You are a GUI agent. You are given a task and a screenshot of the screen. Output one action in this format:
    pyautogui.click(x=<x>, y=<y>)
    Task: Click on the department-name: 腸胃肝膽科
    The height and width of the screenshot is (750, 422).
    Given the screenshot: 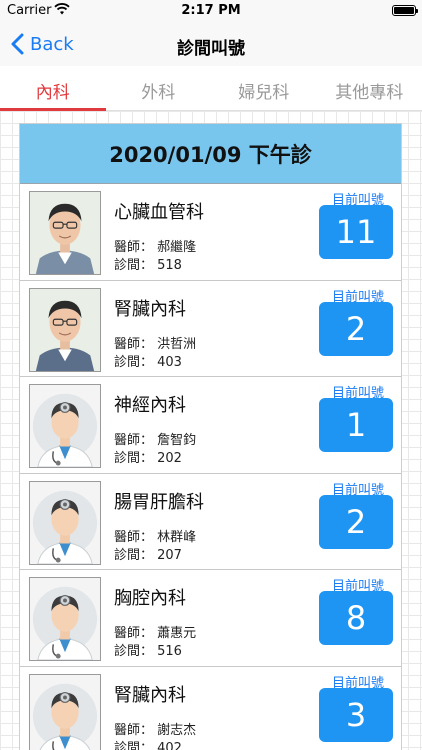 What is the action you would take?
    pyautogui.click(x=159, y=502)
    